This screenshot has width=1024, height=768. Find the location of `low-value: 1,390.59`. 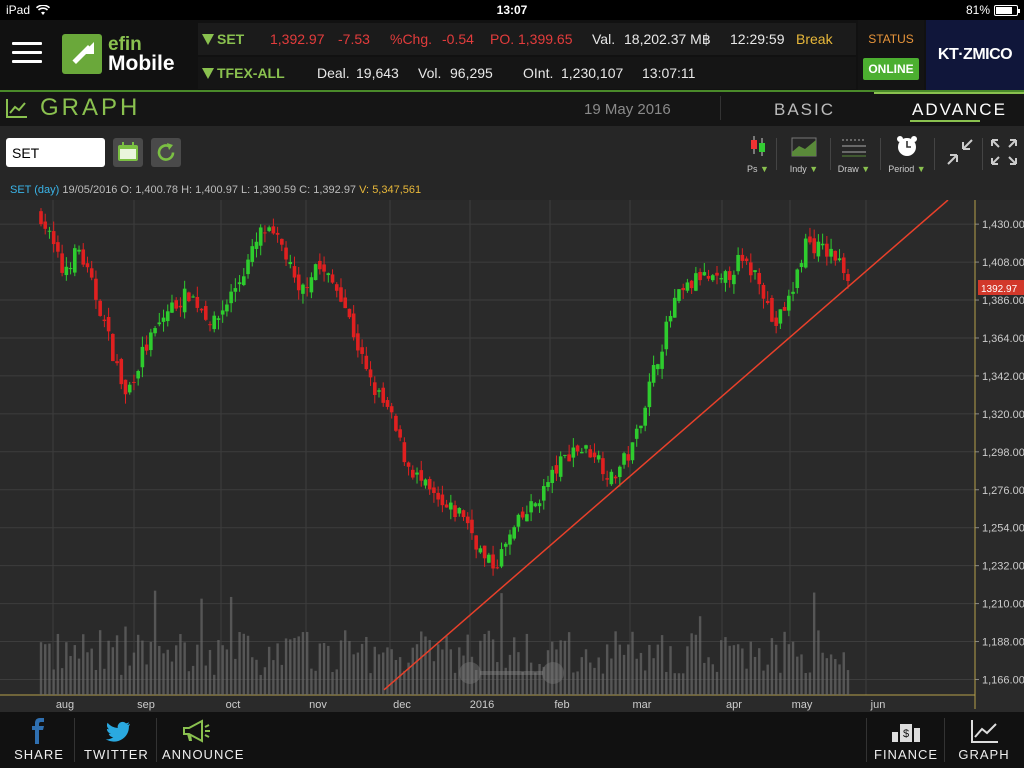

low-value: 1,390.59 is located at coordinates (275, 190).